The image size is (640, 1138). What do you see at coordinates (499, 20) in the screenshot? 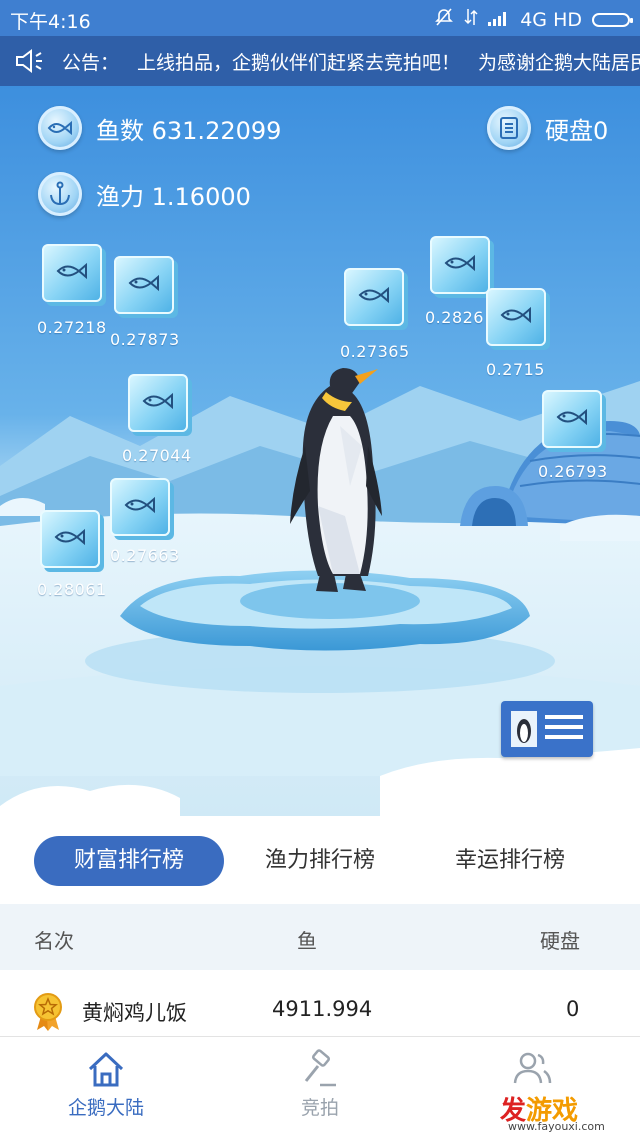
I see `signal-icon` at bounding box center [499, 20].